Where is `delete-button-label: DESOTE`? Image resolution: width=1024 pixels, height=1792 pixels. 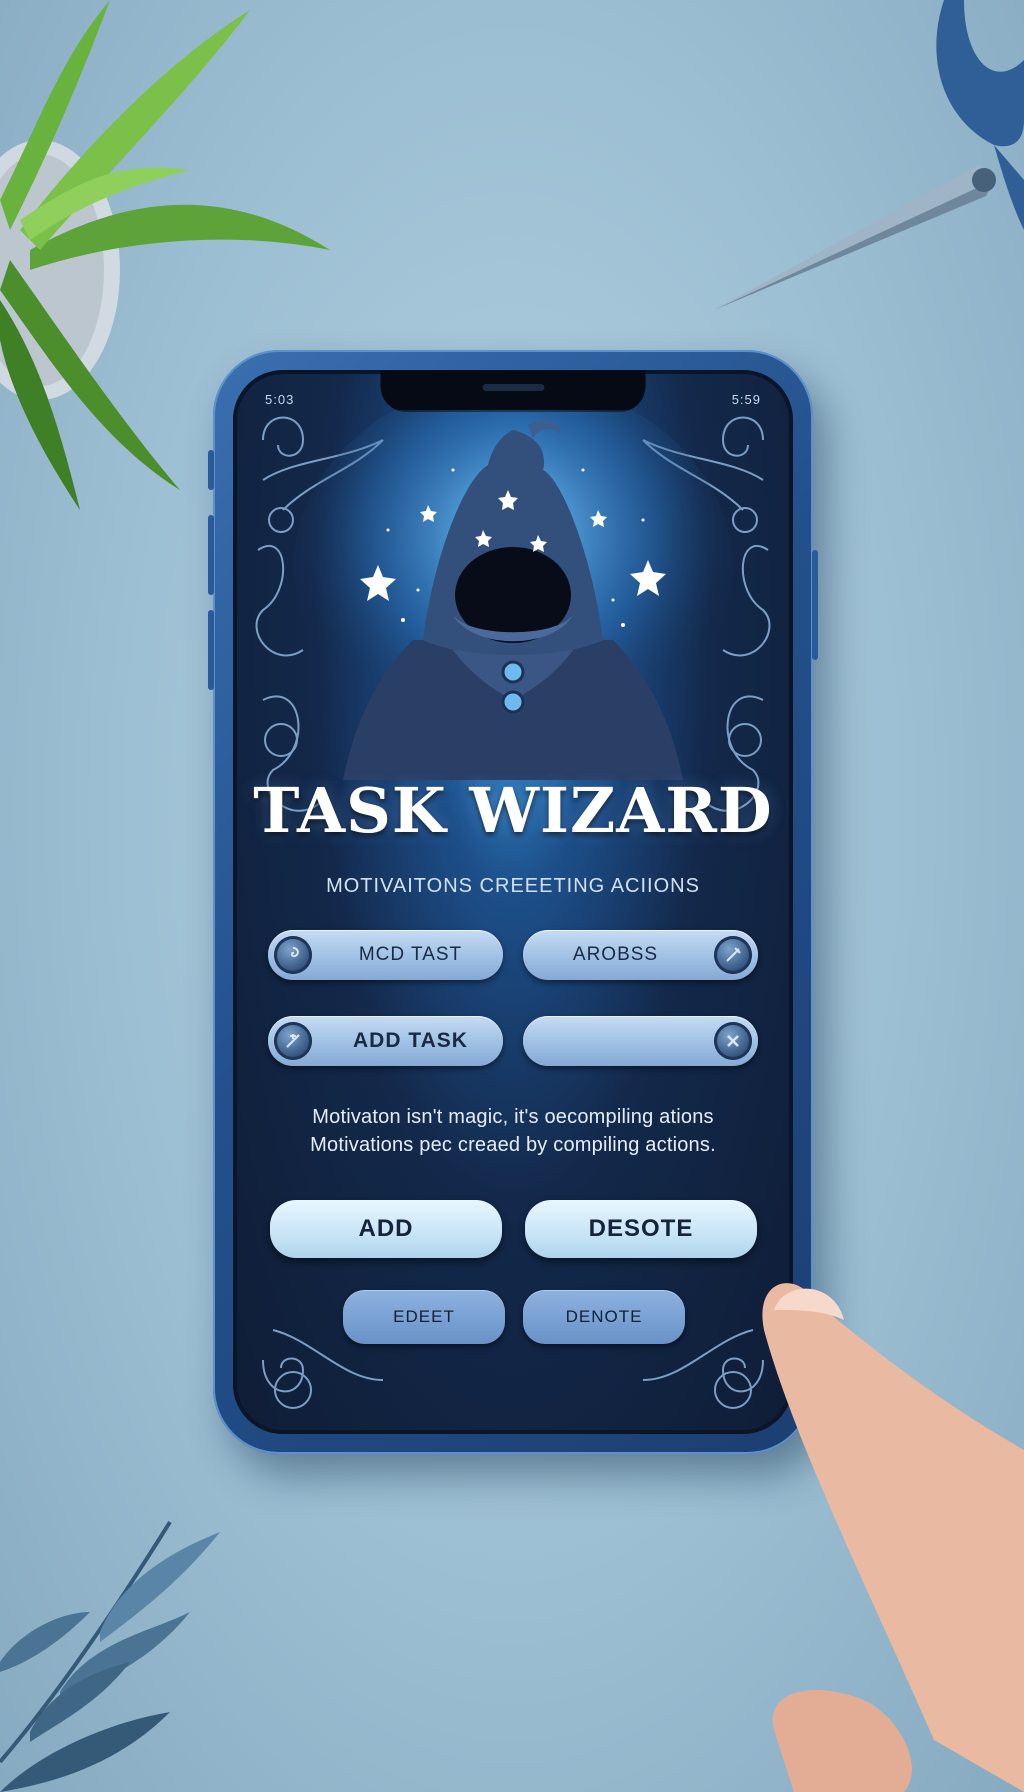 delete-button-label: DESOTE is located at coordinates (641, 1228).